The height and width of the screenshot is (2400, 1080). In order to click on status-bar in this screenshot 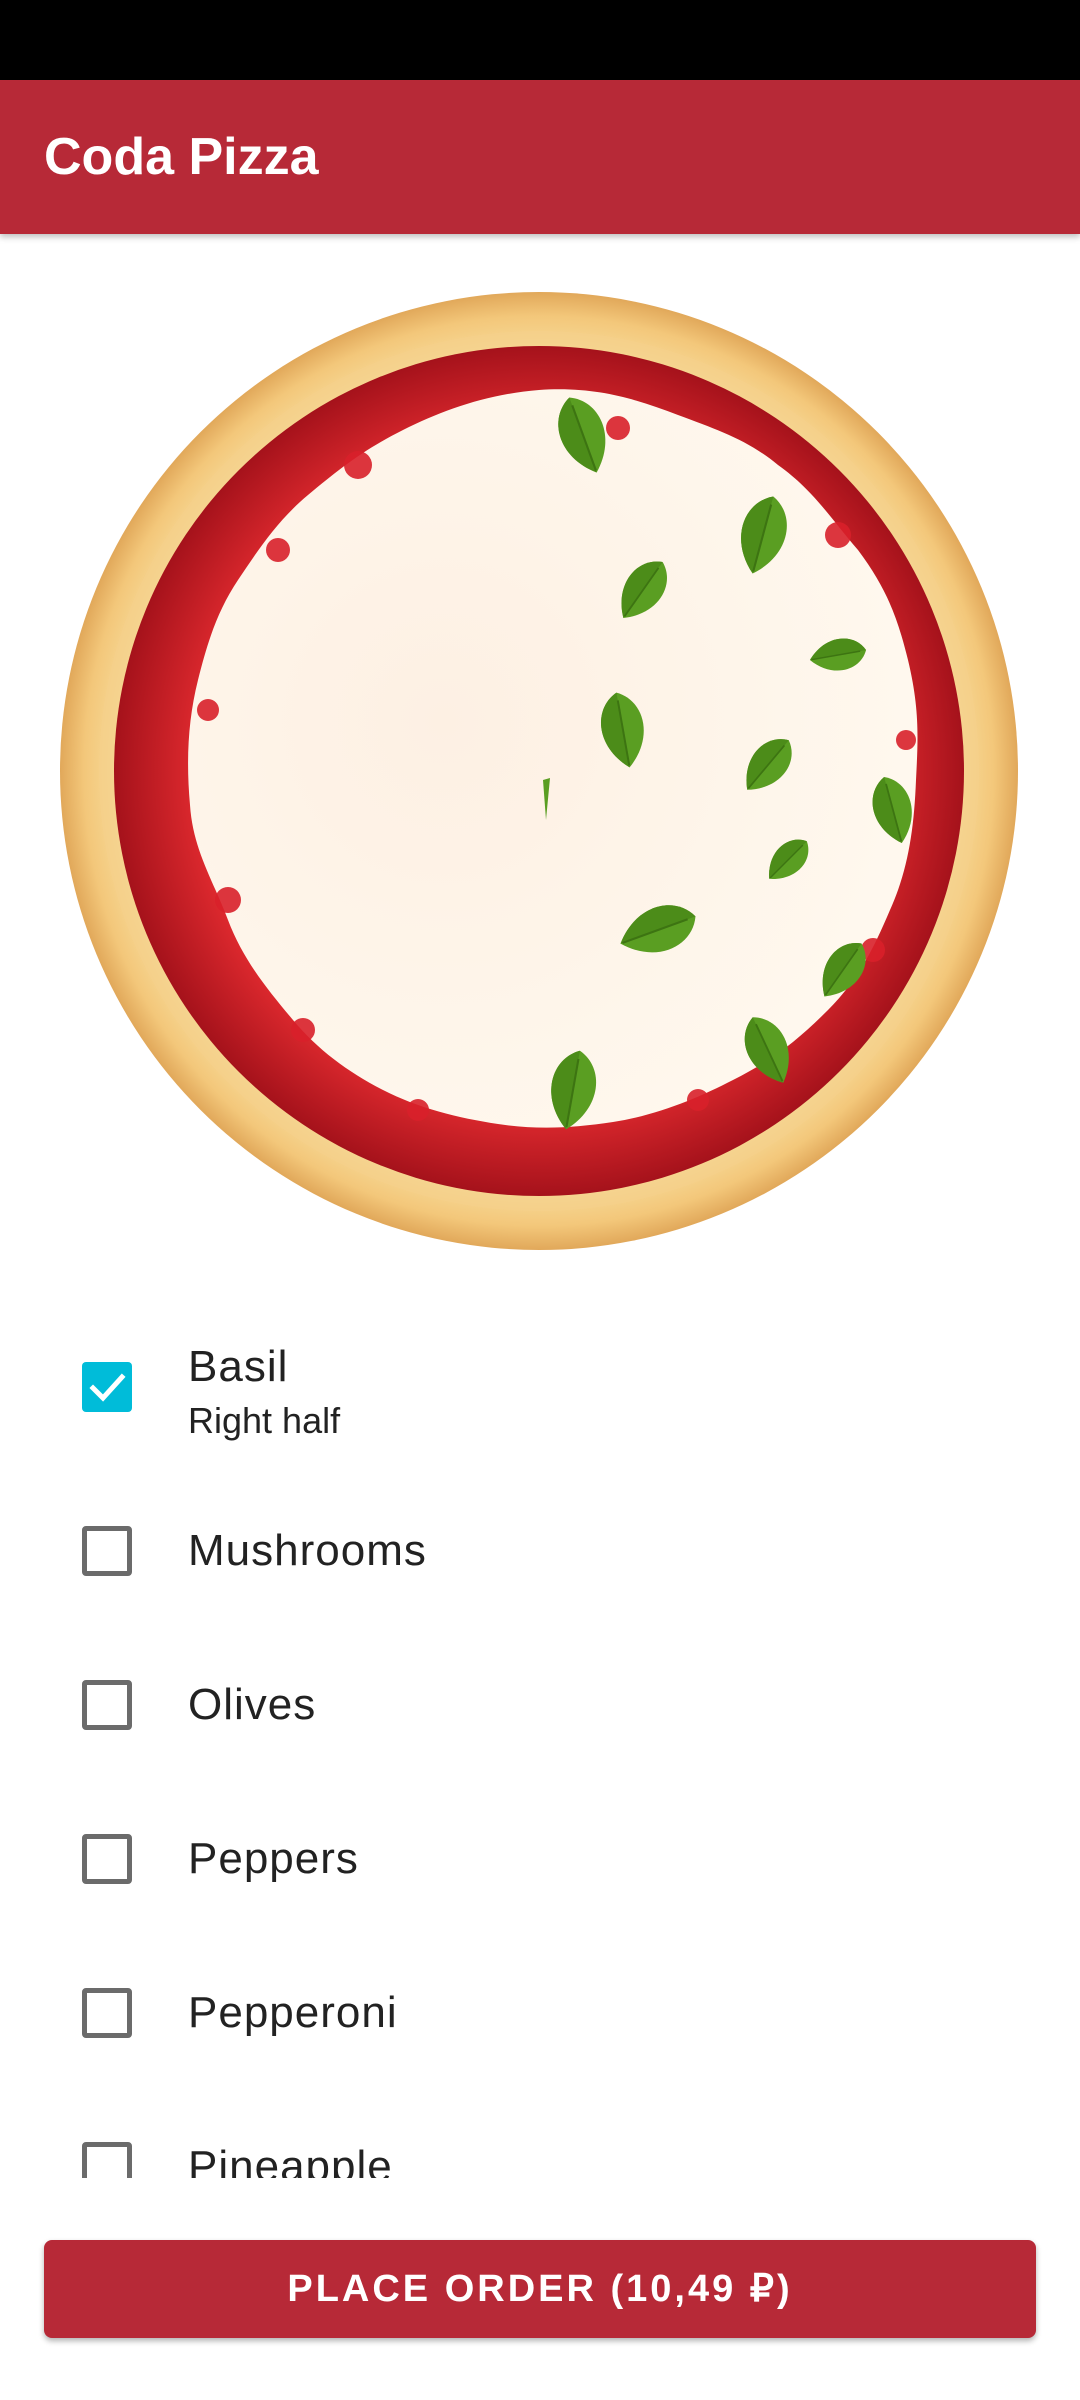, I will do `click(540, 40)`.